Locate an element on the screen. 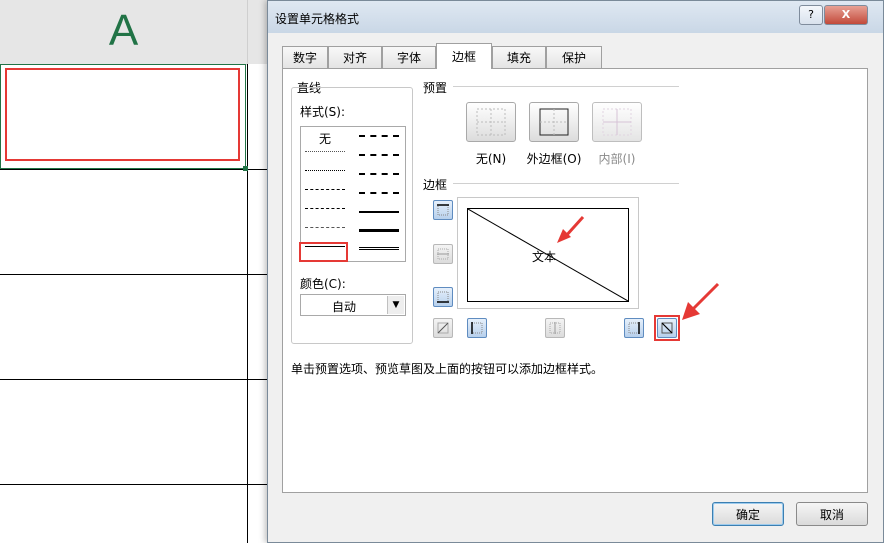 The height and width of the screenshot is (543, 884). cancel-button: 取消 is located at coordinates (832, 514).